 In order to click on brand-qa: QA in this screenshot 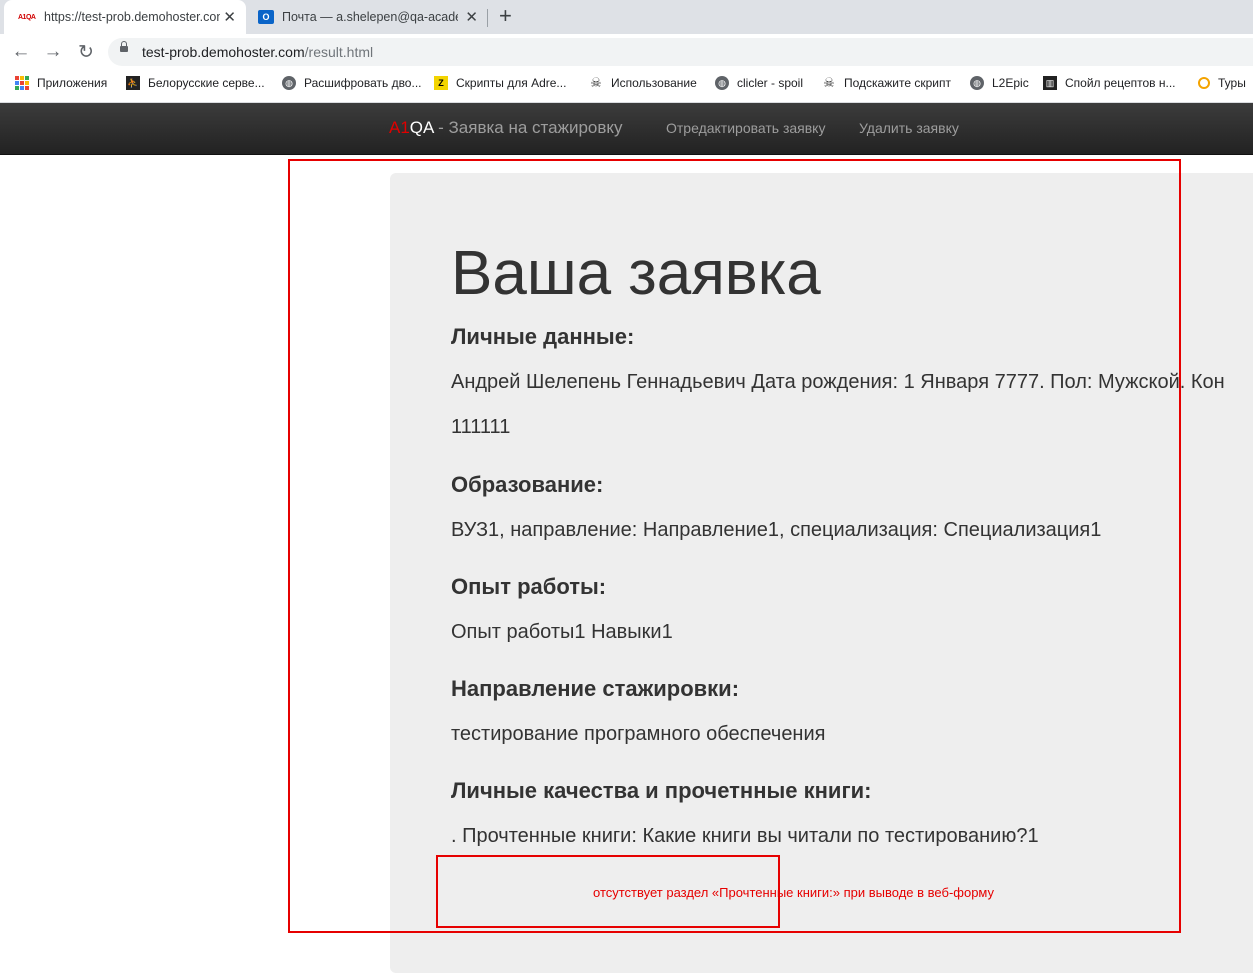, I will do `click(421, 127)`.